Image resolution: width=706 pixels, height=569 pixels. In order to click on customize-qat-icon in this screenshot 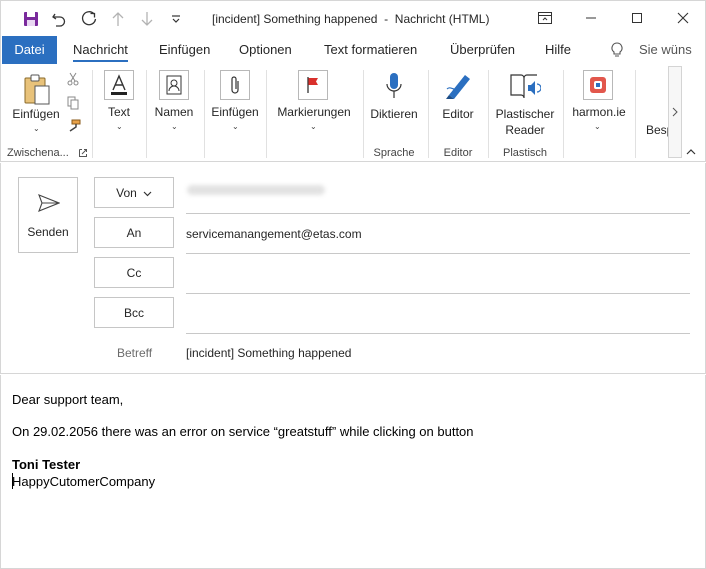, I will do `click(176, 19)`.